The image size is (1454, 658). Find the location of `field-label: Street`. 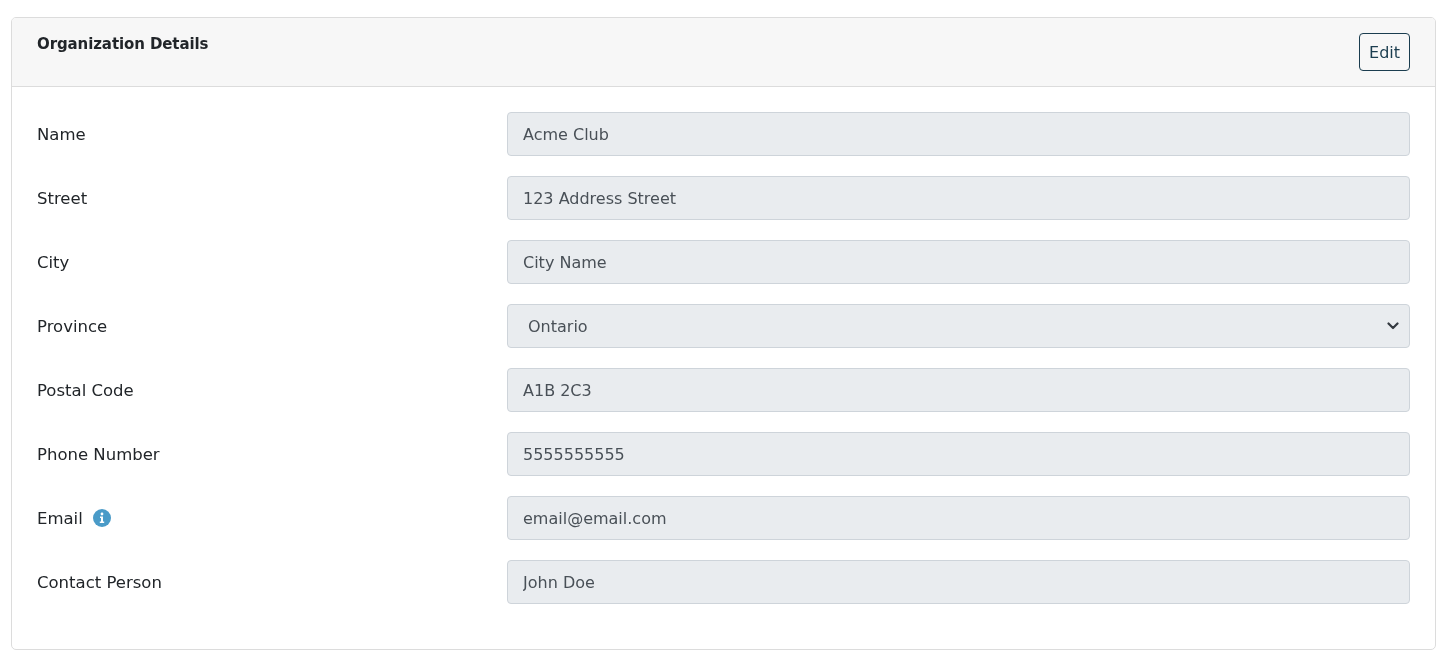

field-label: Street is located at coordinates (62, 198).